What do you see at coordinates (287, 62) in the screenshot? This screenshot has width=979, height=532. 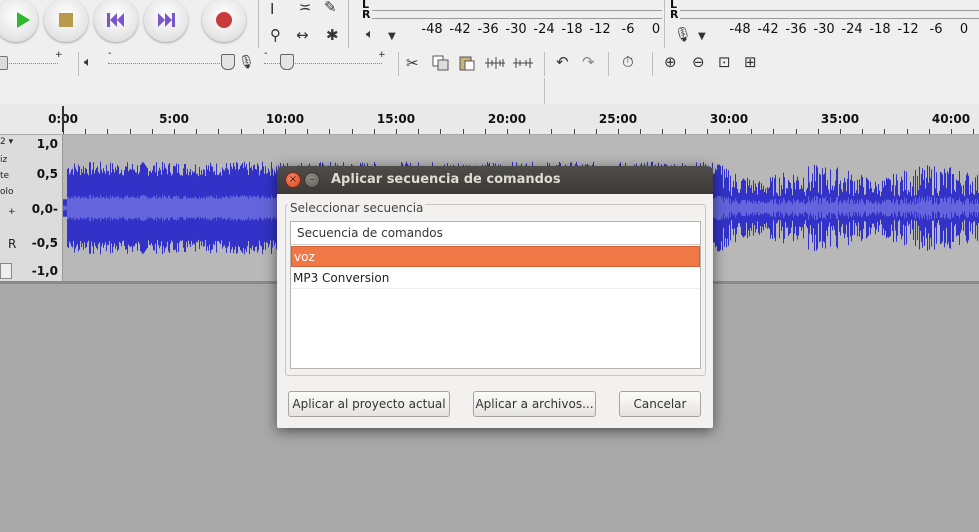 I see `playback-speed-thumb` at bounding box center [287, 62].